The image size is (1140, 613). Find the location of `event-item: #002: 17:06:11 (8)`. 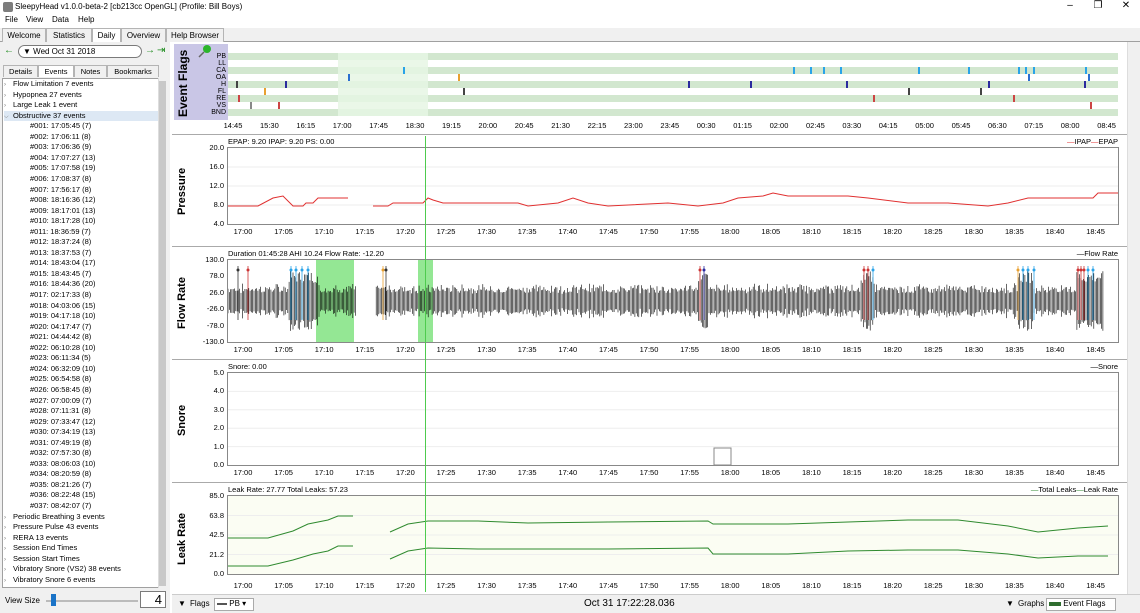

event-item: #002: 17:06:11 (8) is located at coordinates (92, 137).